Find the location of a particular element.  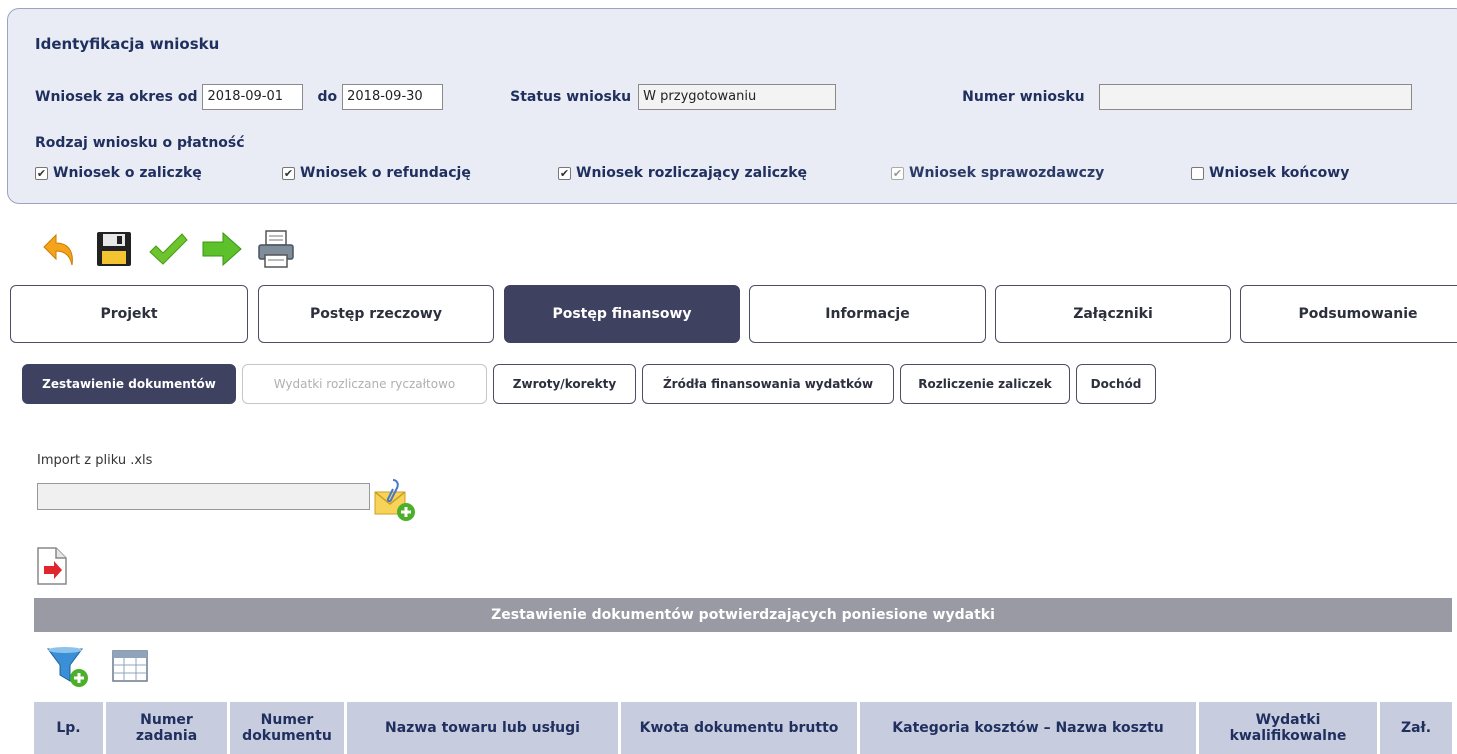

checkbox-label: Wniosek sprawozdawczy is located at coordinates (1007, 173).